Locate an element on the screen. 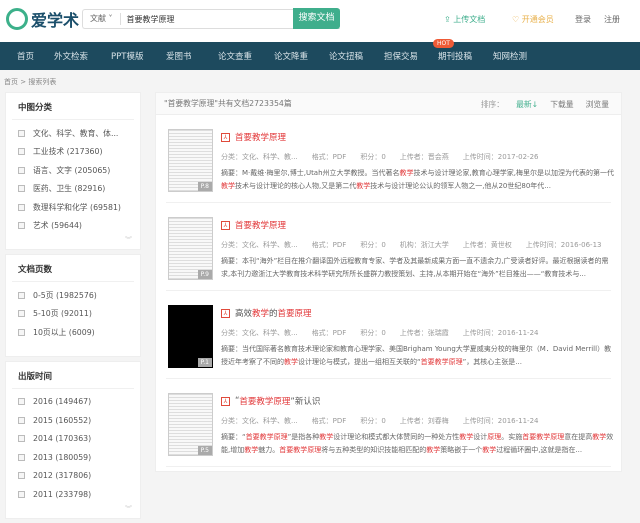 The height and width of the screenshot is (523, 640). nav-item: PPT模版 is located at coordinates (138, 56).